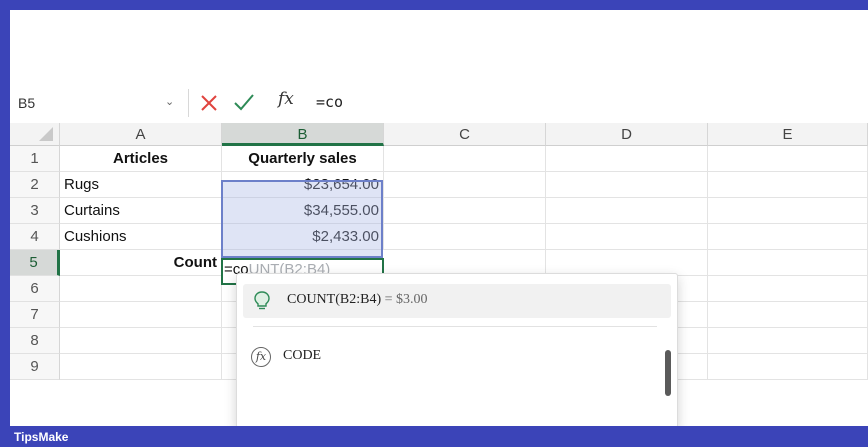 The image size is (868, 447). I want to click on cell-c3, so click(465, 211).